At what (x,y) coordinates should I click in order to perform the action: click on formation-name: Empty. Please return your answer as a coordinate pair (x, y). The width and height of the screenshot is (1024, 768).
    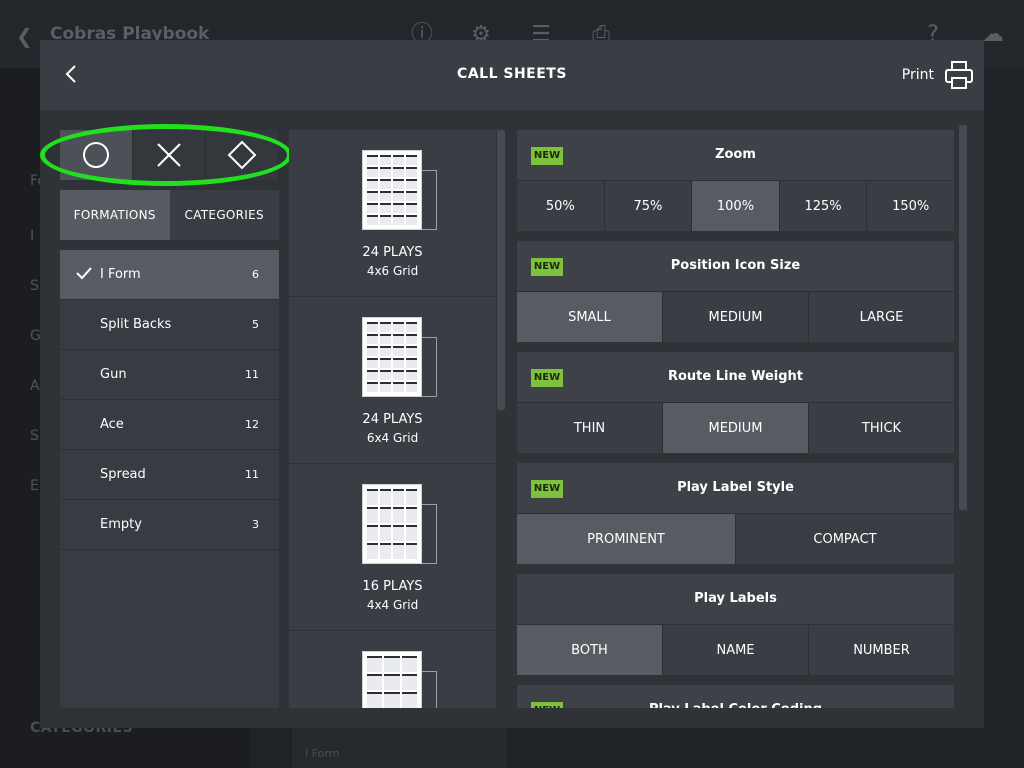
    Looking at the image, I should click on (121, 524).